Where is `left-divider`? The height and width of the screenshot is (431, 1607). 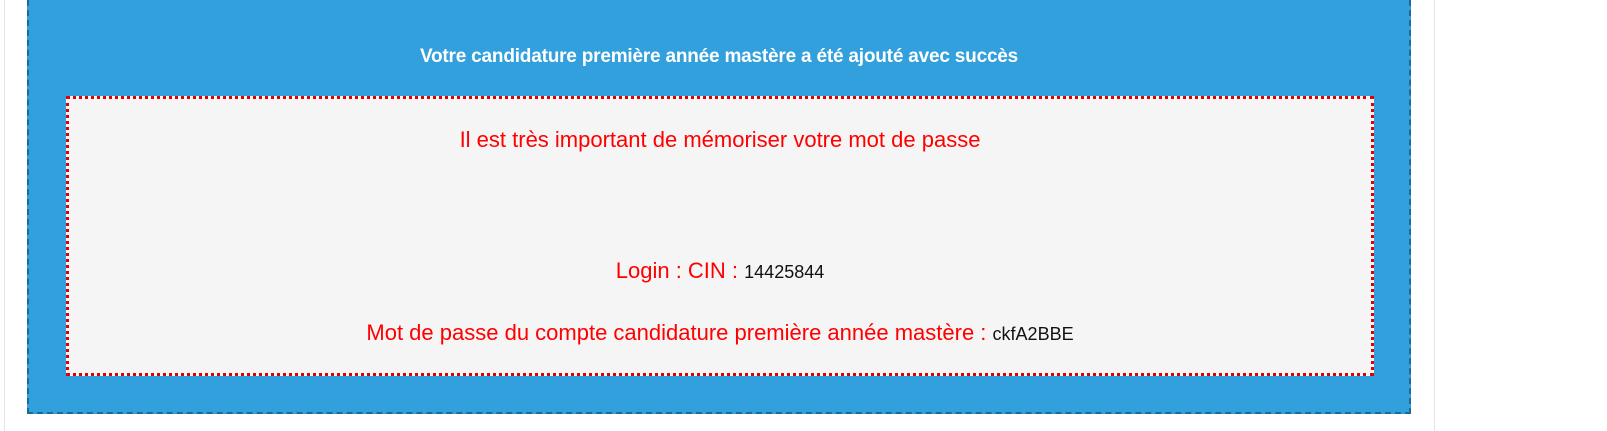
left-divider is located at coordinates (4, 215).